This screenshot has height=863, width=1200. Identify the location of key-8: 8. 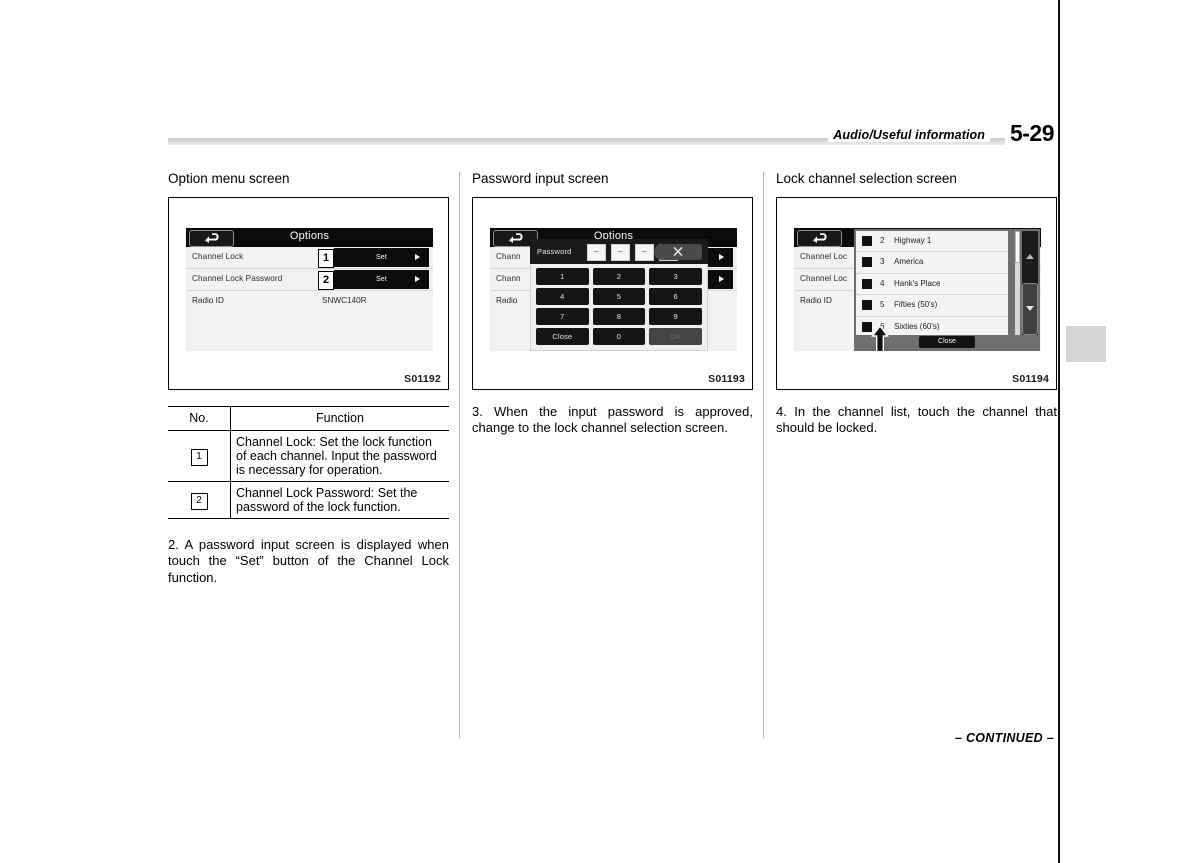
(619, 316).